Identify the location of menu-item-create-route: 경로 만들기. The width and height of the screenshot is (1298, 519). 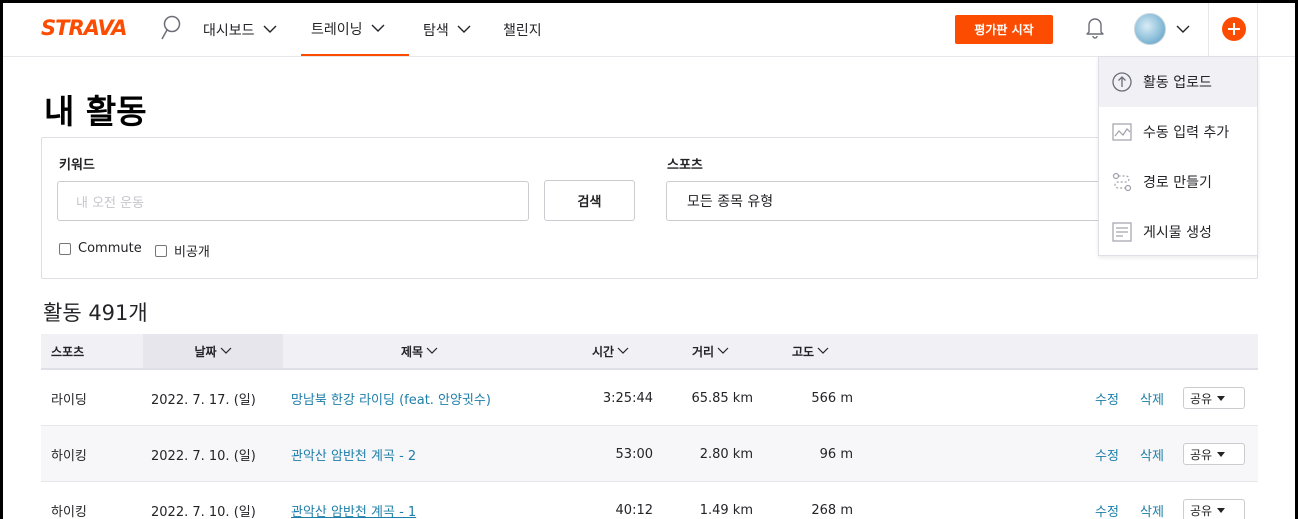
(1178, 182).